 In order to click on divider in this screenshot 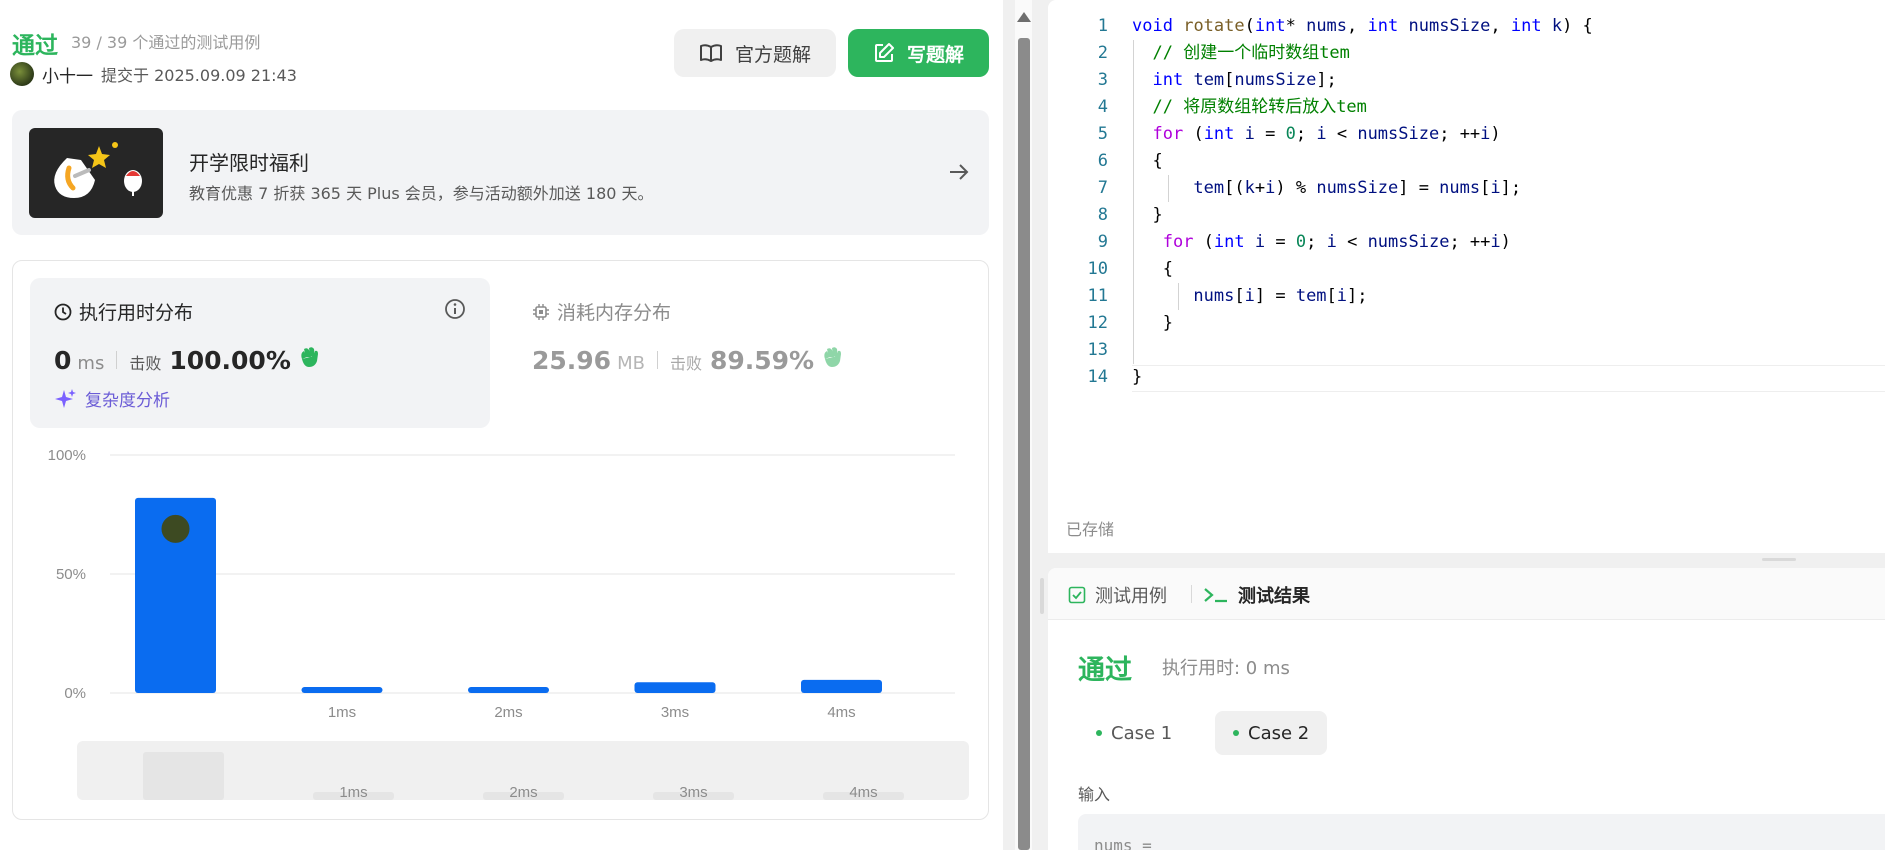, I will do `click(657, 360)`.